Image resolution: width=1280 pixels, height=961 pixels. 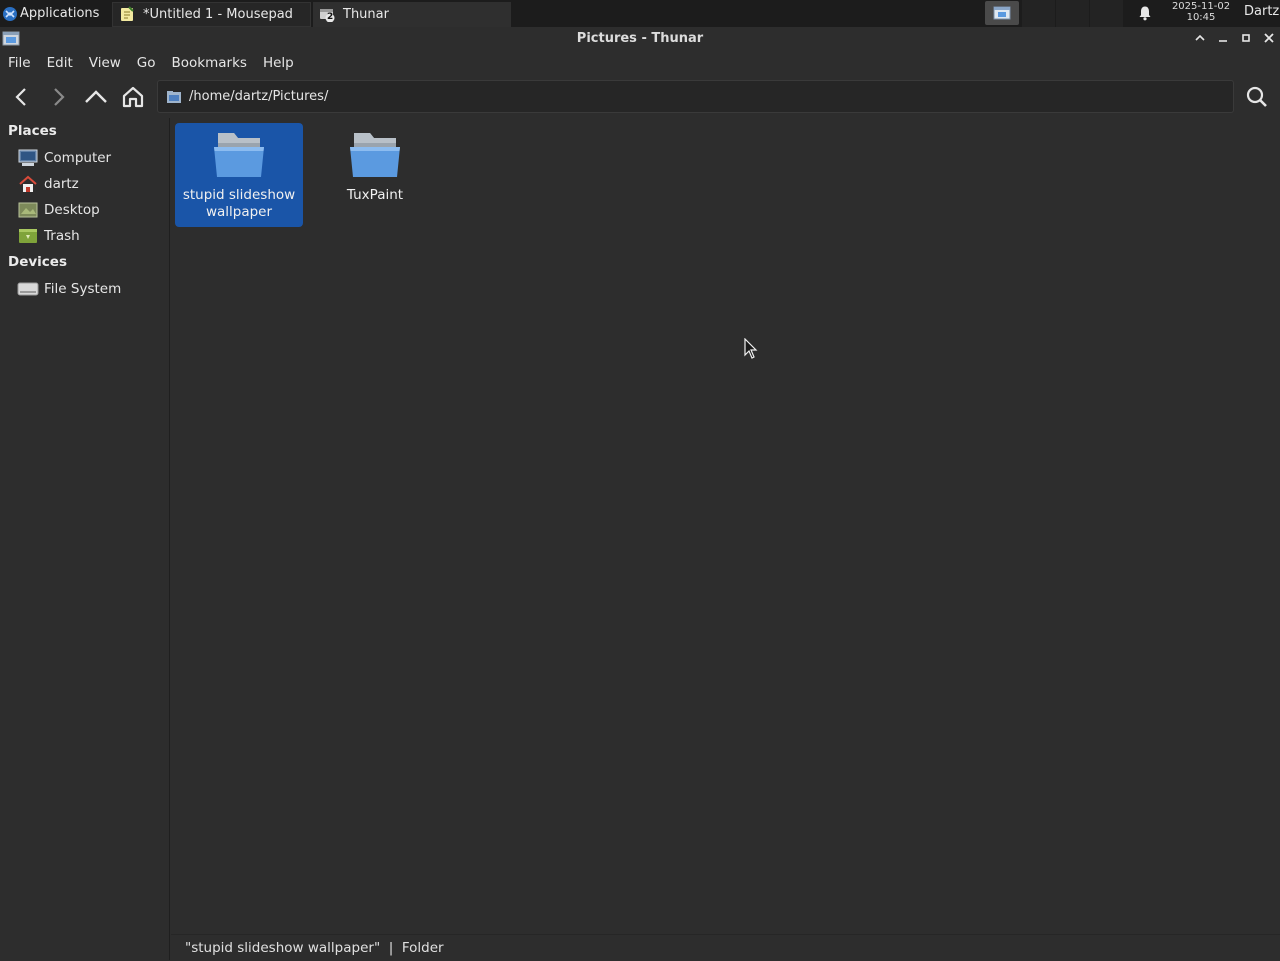 I want to click on sidebar-item-dartz: dartz, so click(x=92, y=184).